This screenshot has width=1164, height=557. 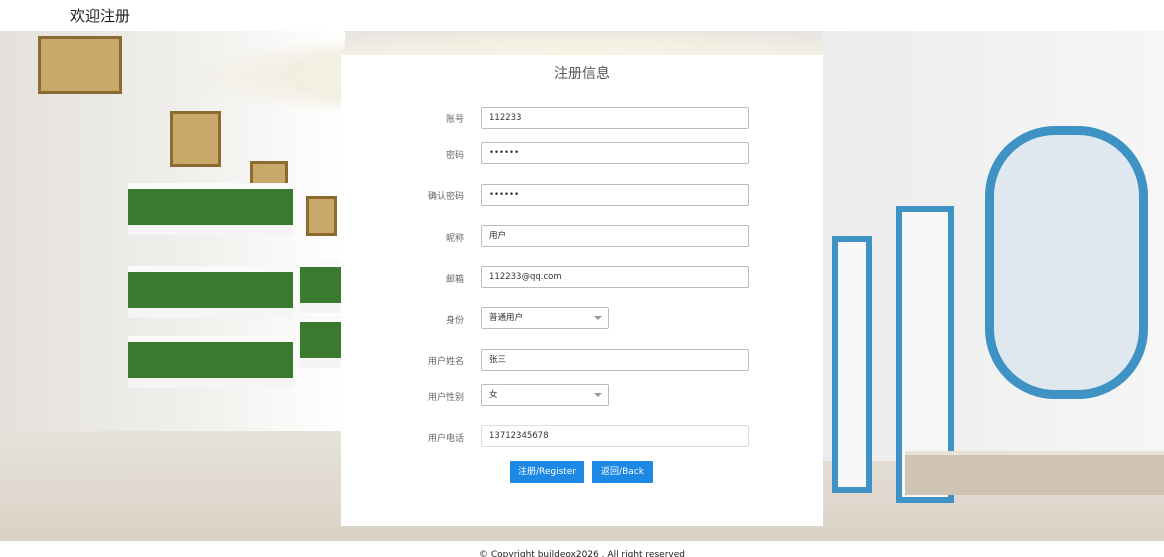 I want to click on account-label: 账号, so click(x=454, y=120).